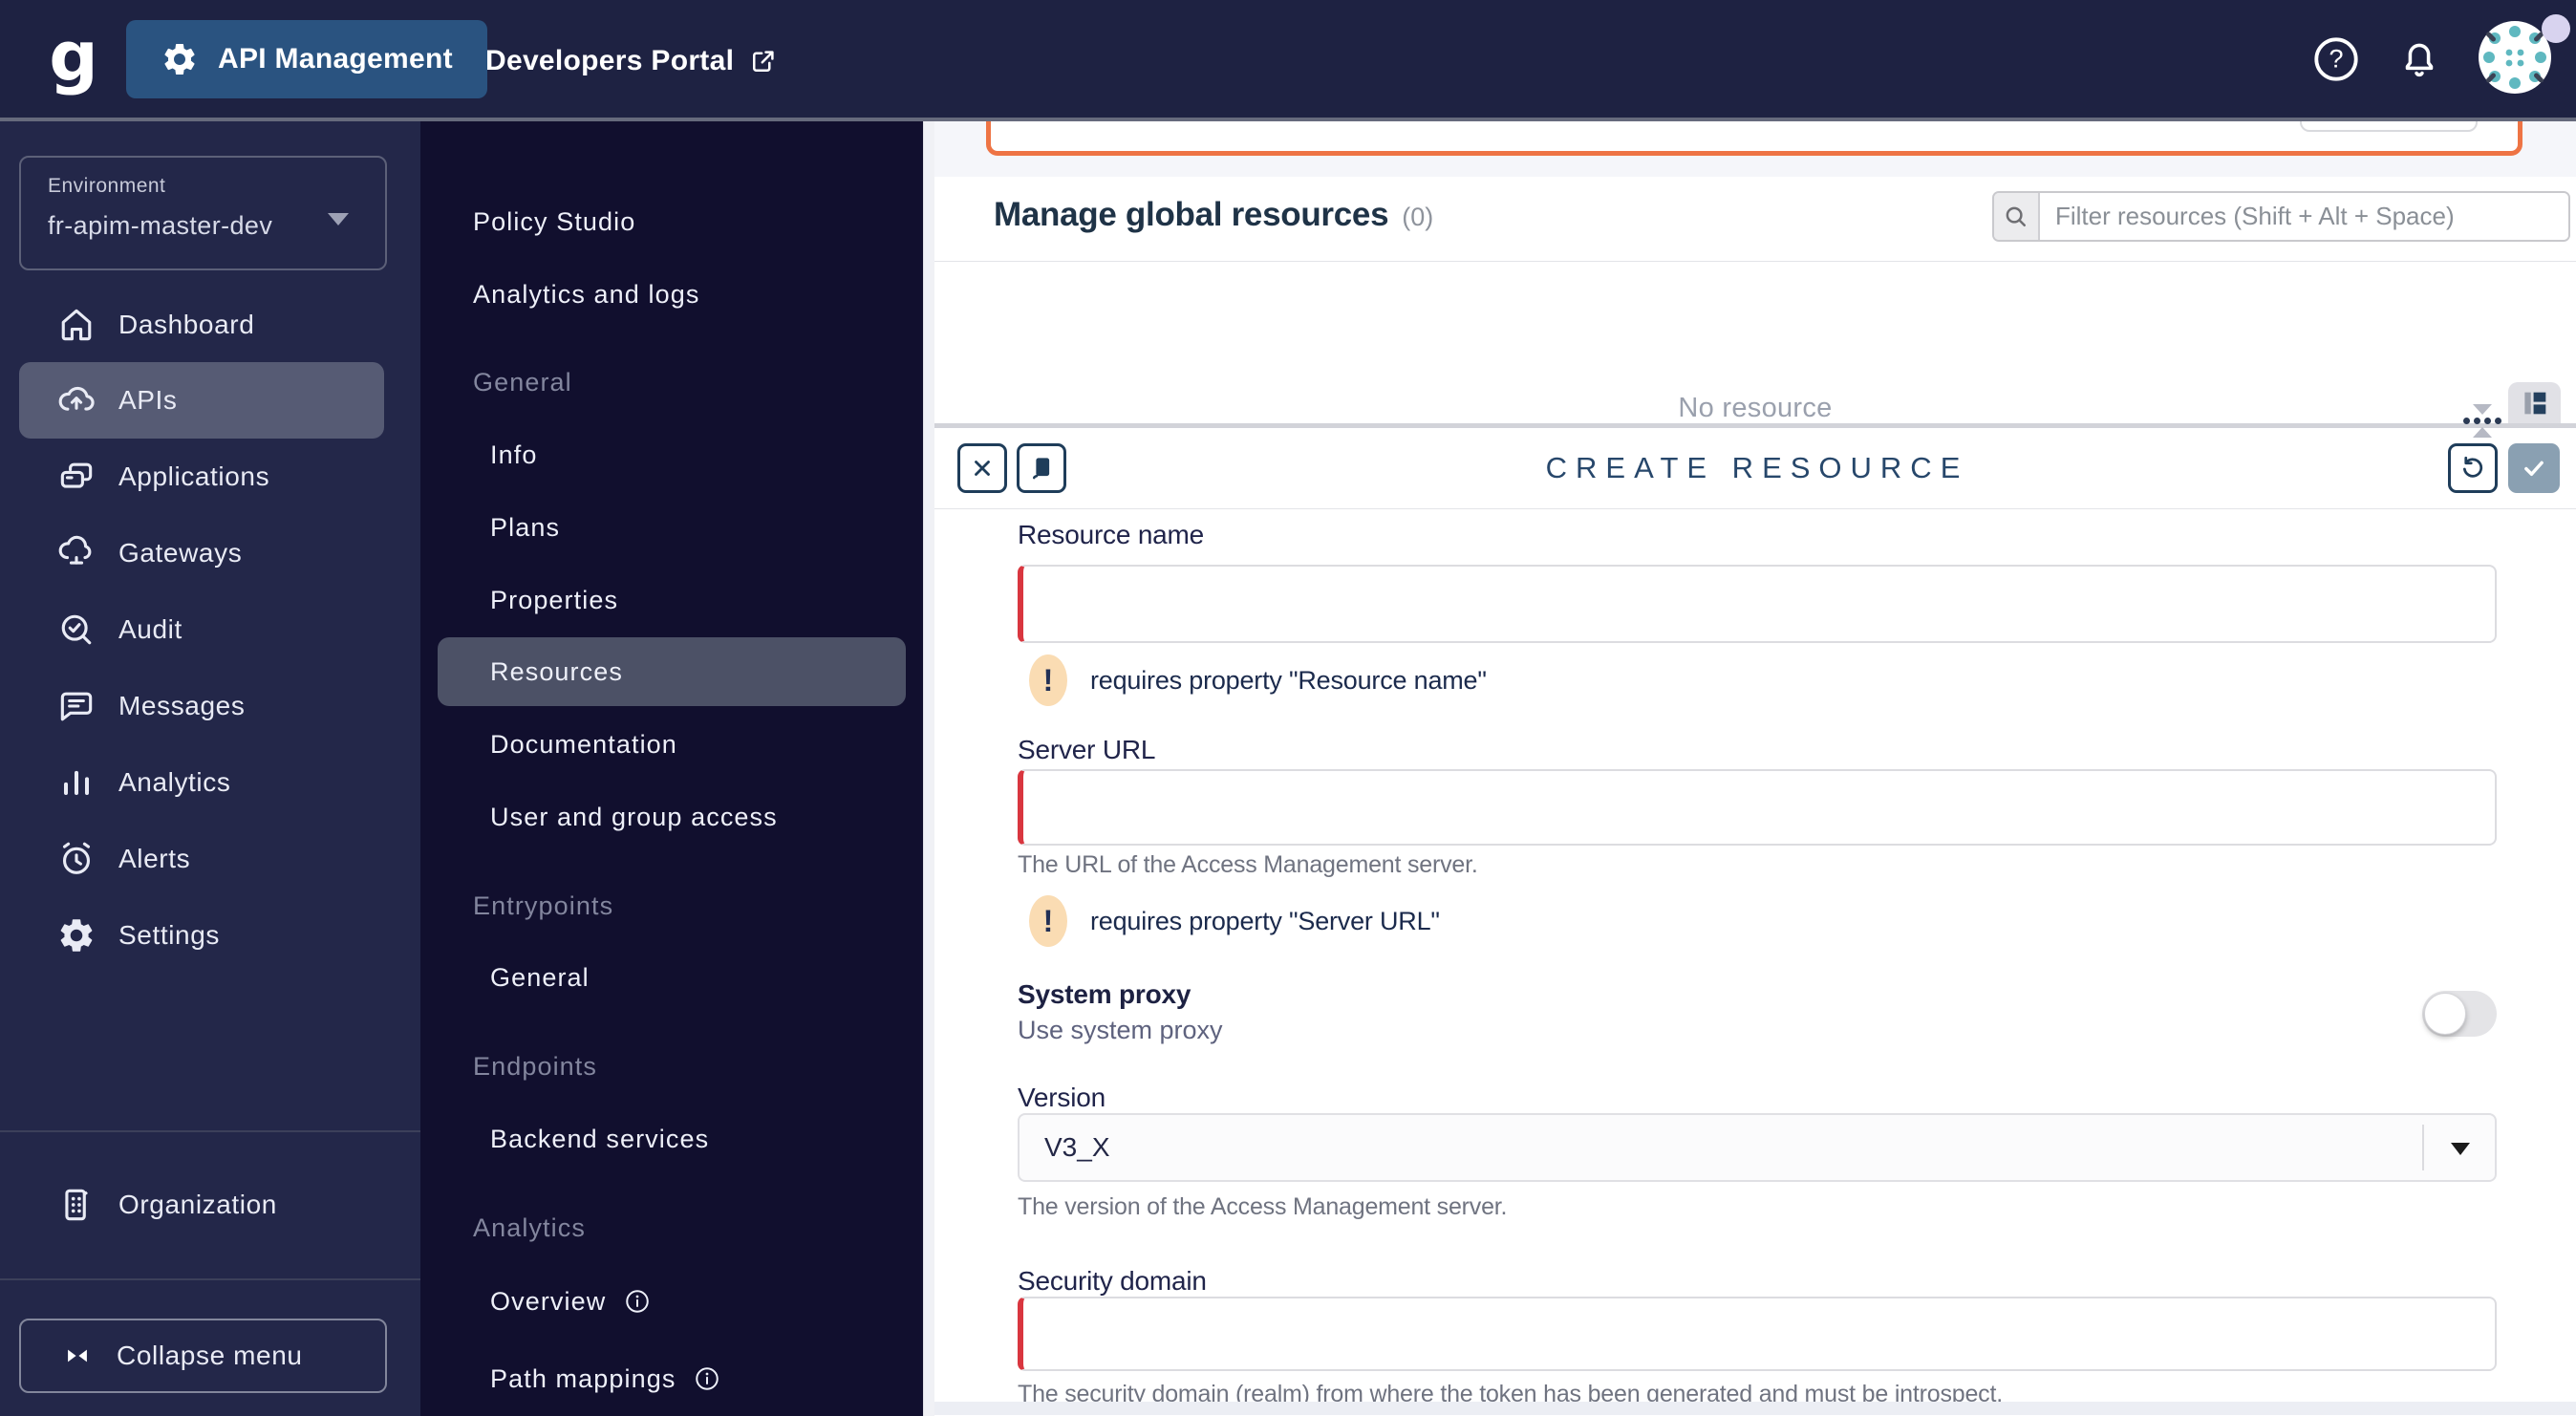 This screenshot has width=2576, height=1416. Describe the element at coordinates (672, 1139) in the screenshot. I see `api-menu-item-backend-services: Backend services` at that location.